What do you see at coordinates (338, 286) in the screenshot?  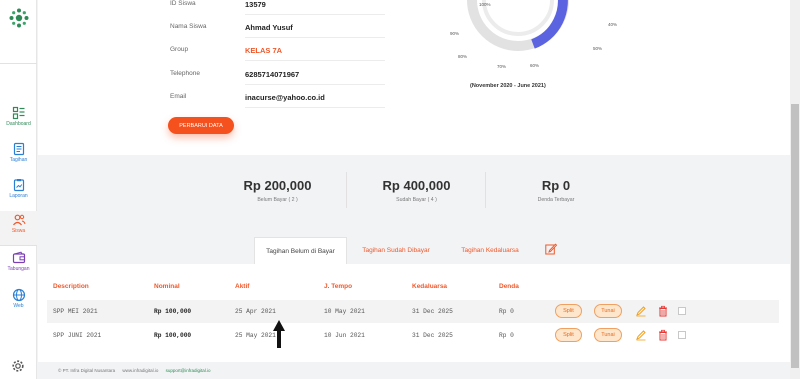 I see `column-header: J. Tempo` at bounding box center [338, 286].